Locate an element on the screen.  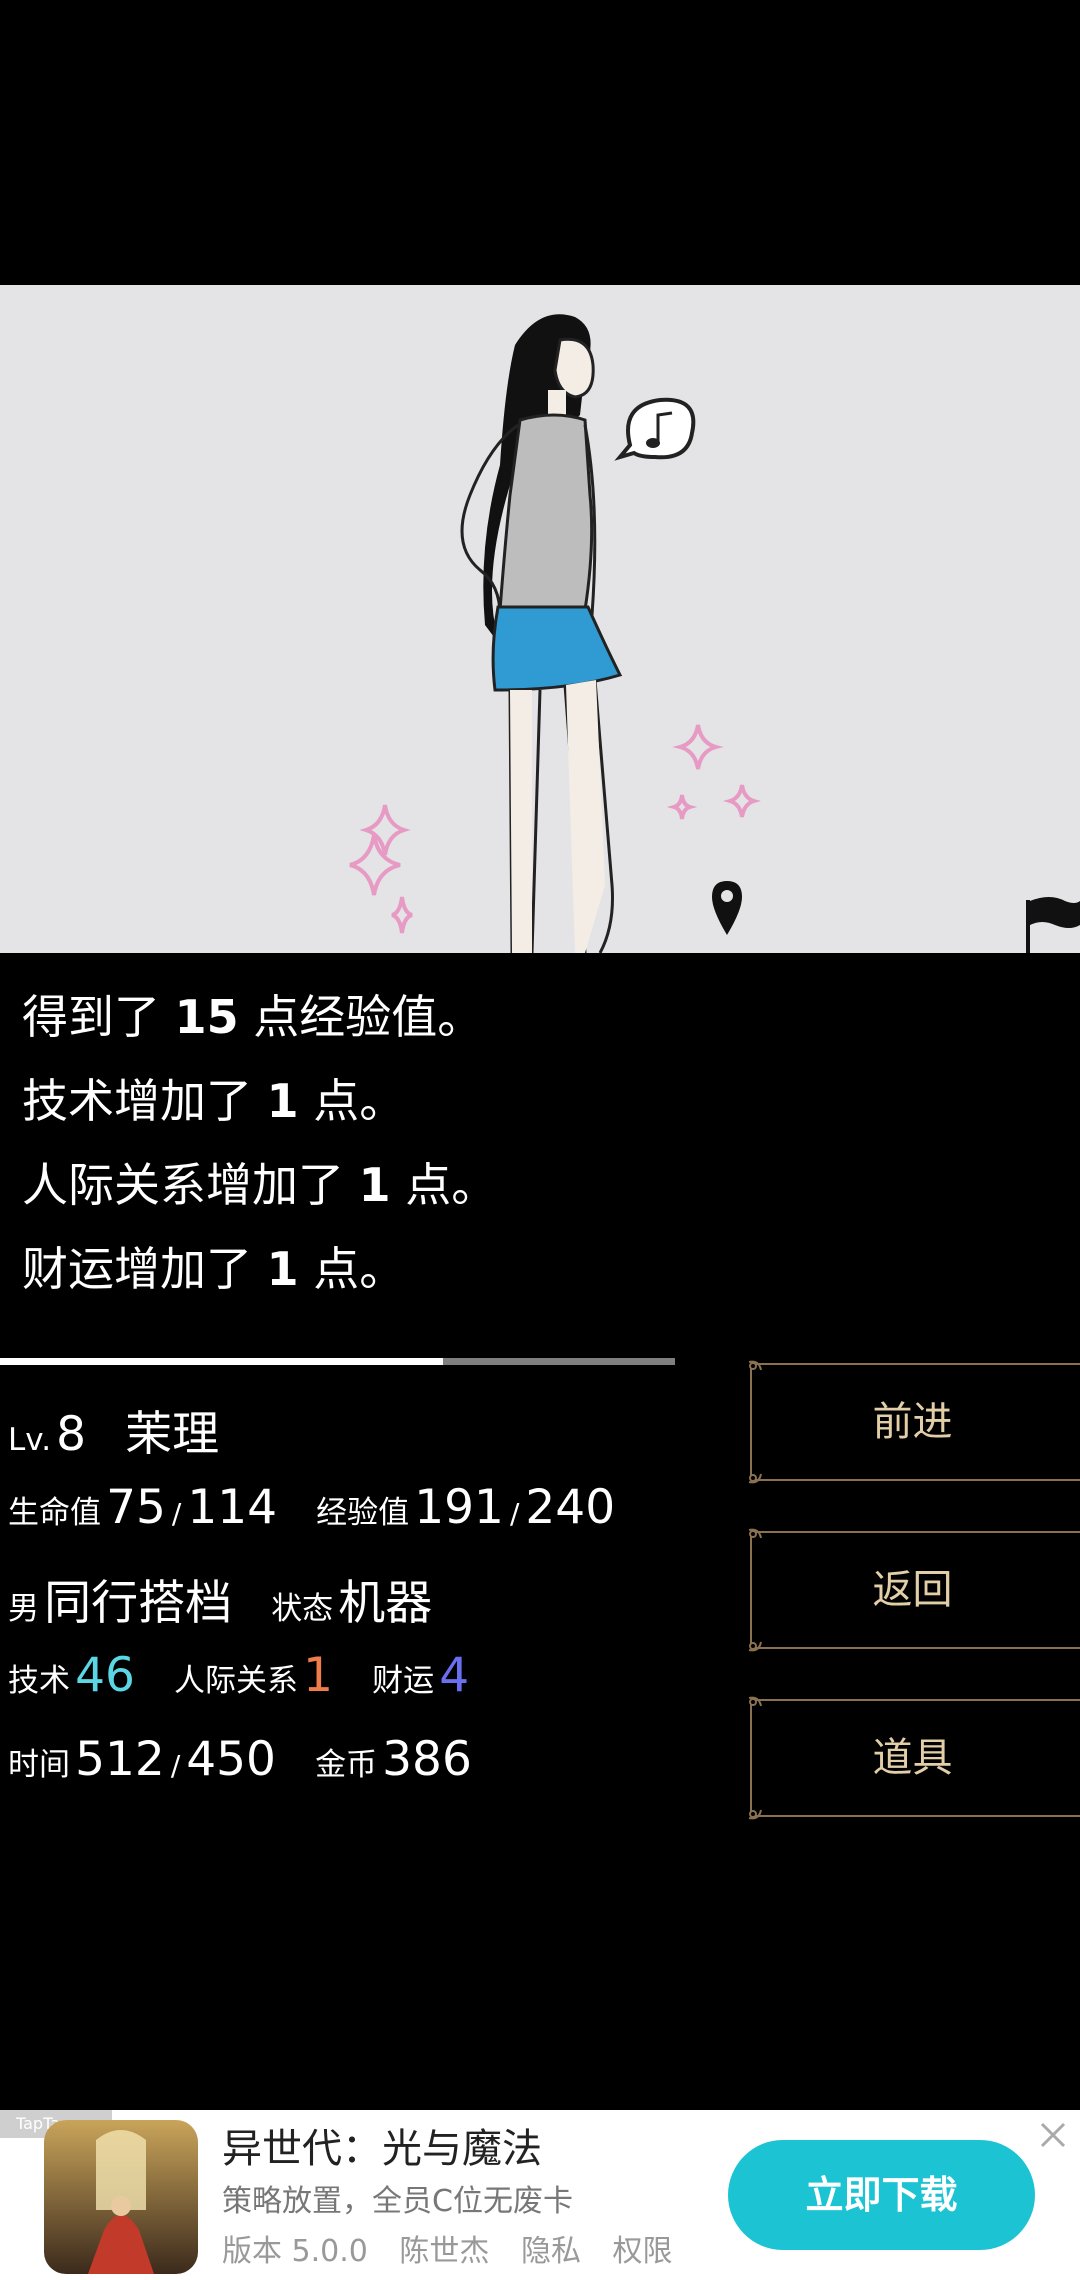
role: 同行搭档 is located at coordinates (138, 1603).